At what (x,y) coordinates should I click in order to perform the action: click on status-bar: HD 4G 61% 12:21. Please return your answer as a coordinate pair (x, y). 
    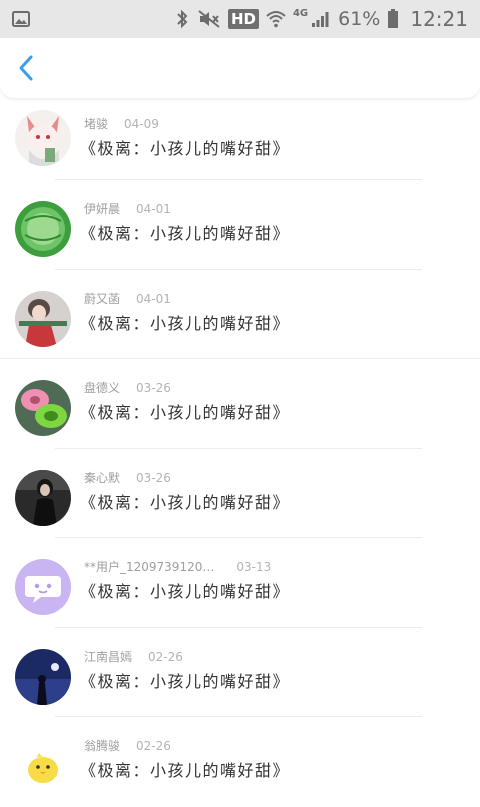
    Looking at the image, I should click on (240, 19).